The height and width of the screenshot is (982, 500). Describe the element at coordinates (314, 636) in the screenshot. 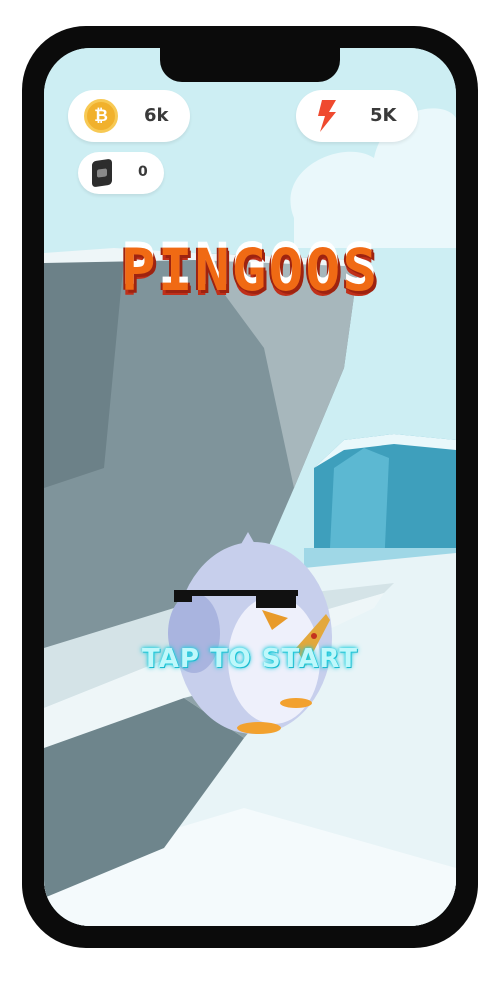

I see `pepperoni` at that location.